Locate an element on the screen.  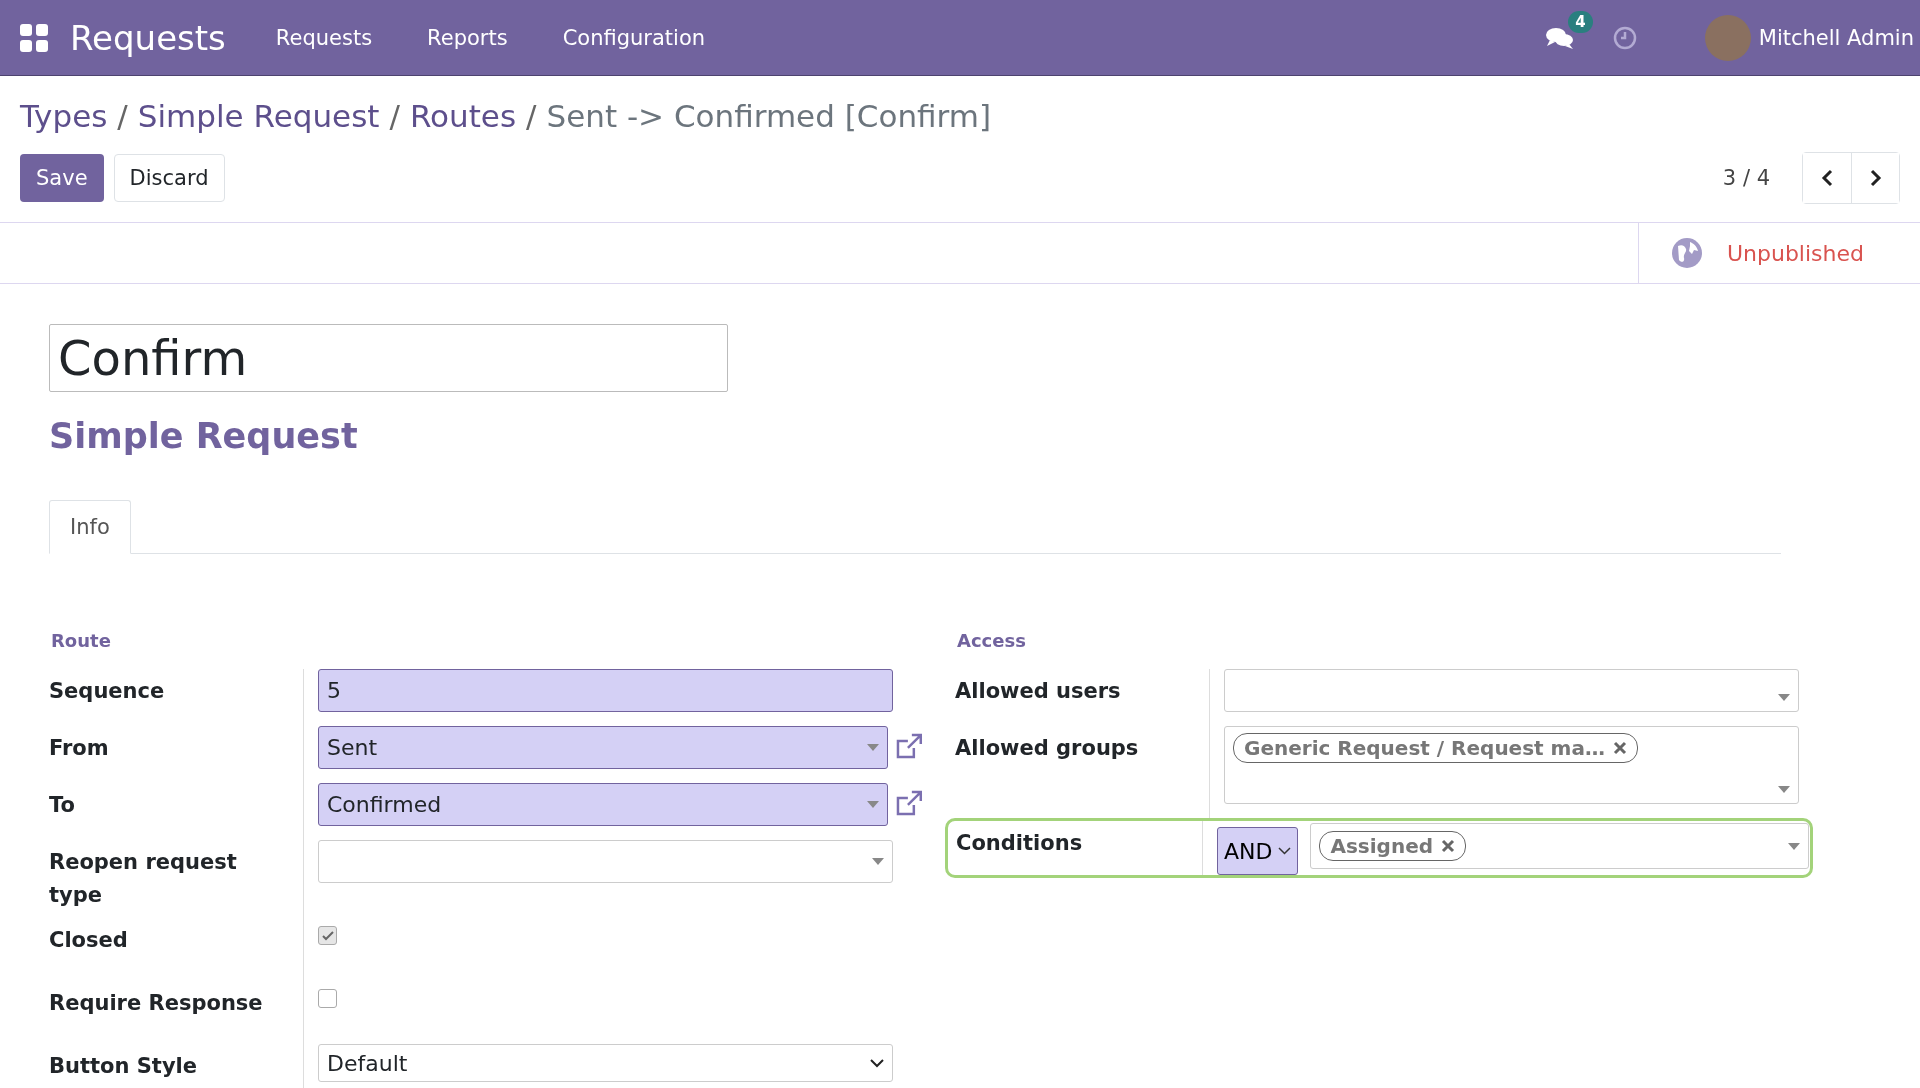
chevron-right-icon is located at coordinates (1875, 178).